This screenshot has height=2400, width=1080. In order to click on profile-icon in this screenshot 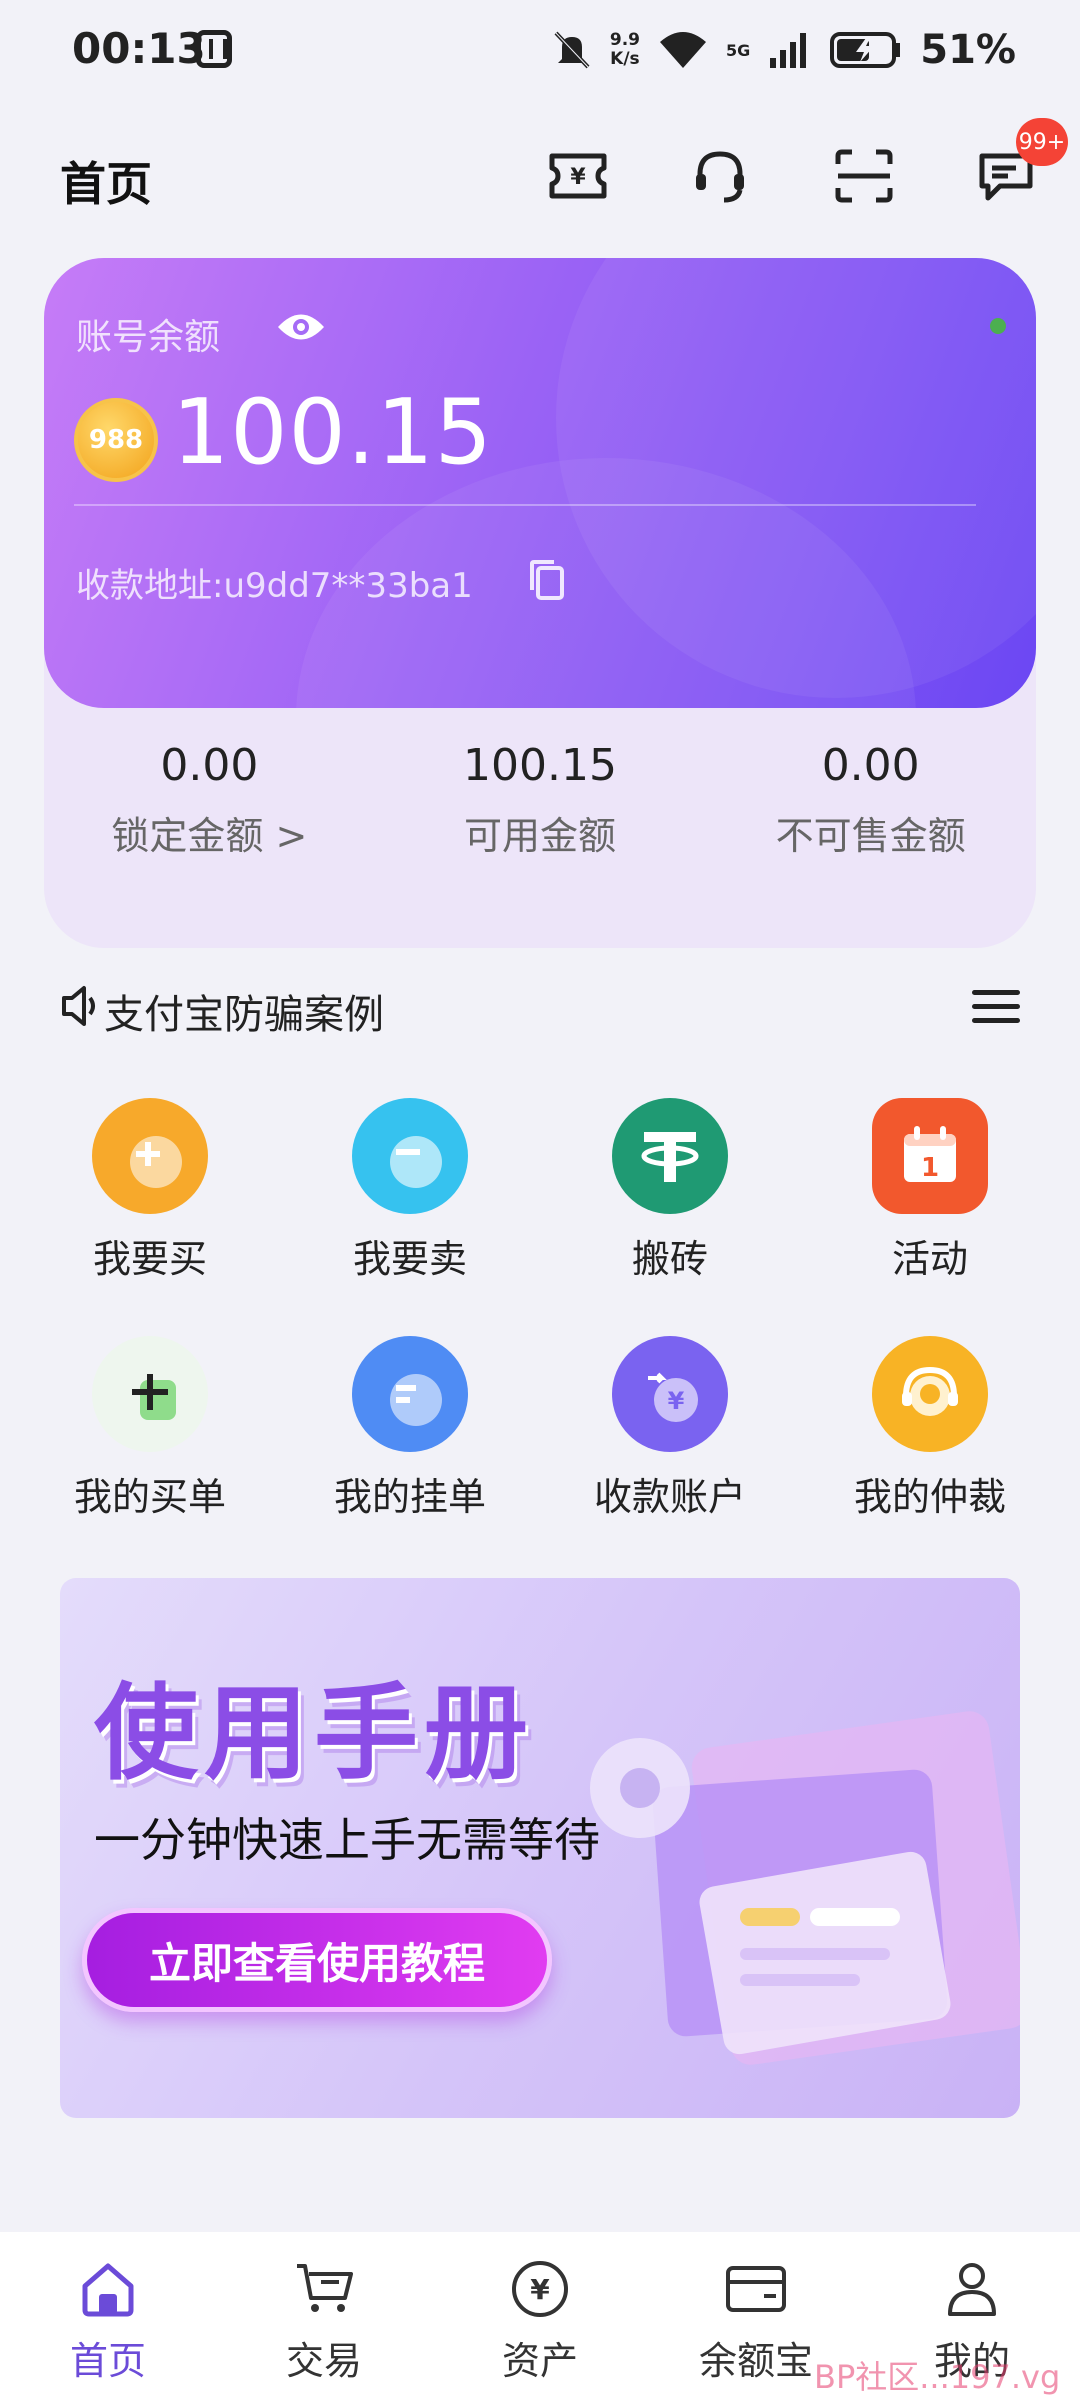, I will do `click(972, 2289)`.